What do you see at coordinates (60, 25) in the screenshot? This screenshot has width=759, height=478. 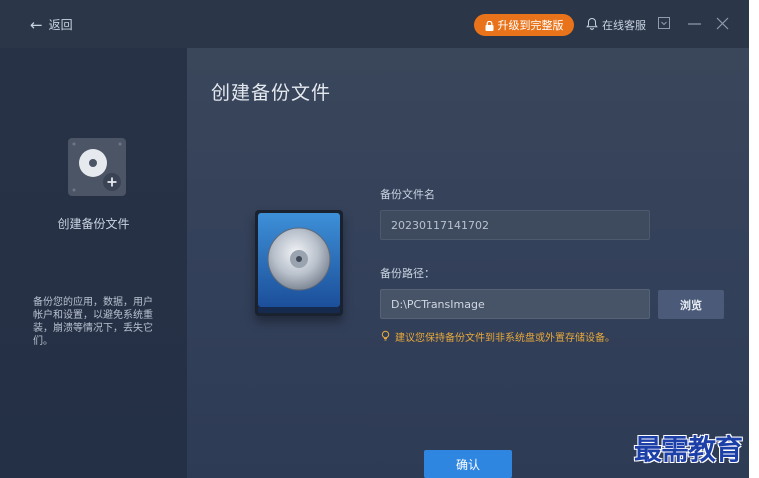 I see `back-label: 返回` at bounding box center [60, 25].